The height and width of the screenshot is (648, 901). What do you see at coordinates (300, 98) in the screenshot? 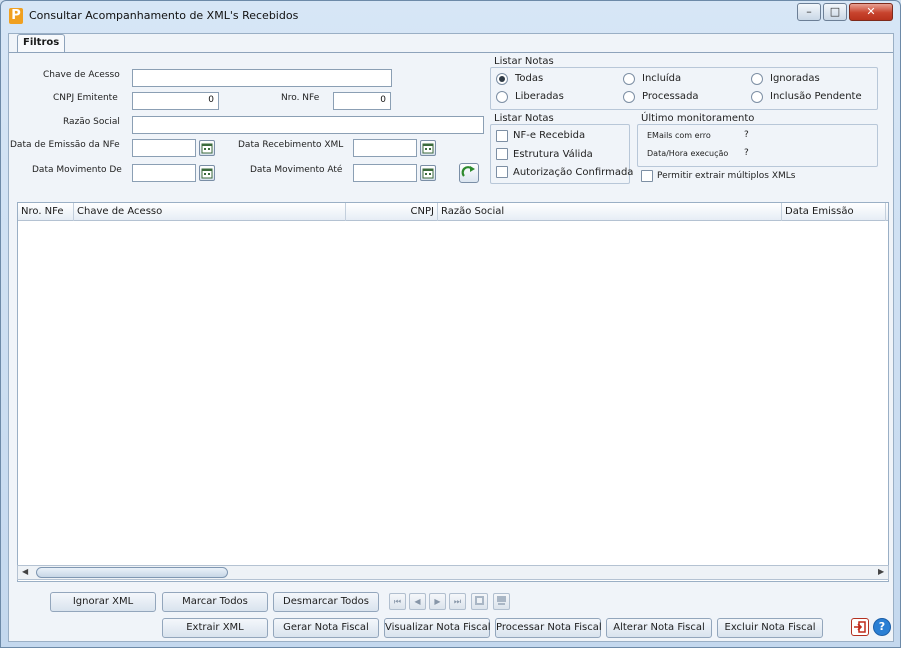
I see `nro-nfe-label: Nro. NFe` at bounding box center [300, 98].